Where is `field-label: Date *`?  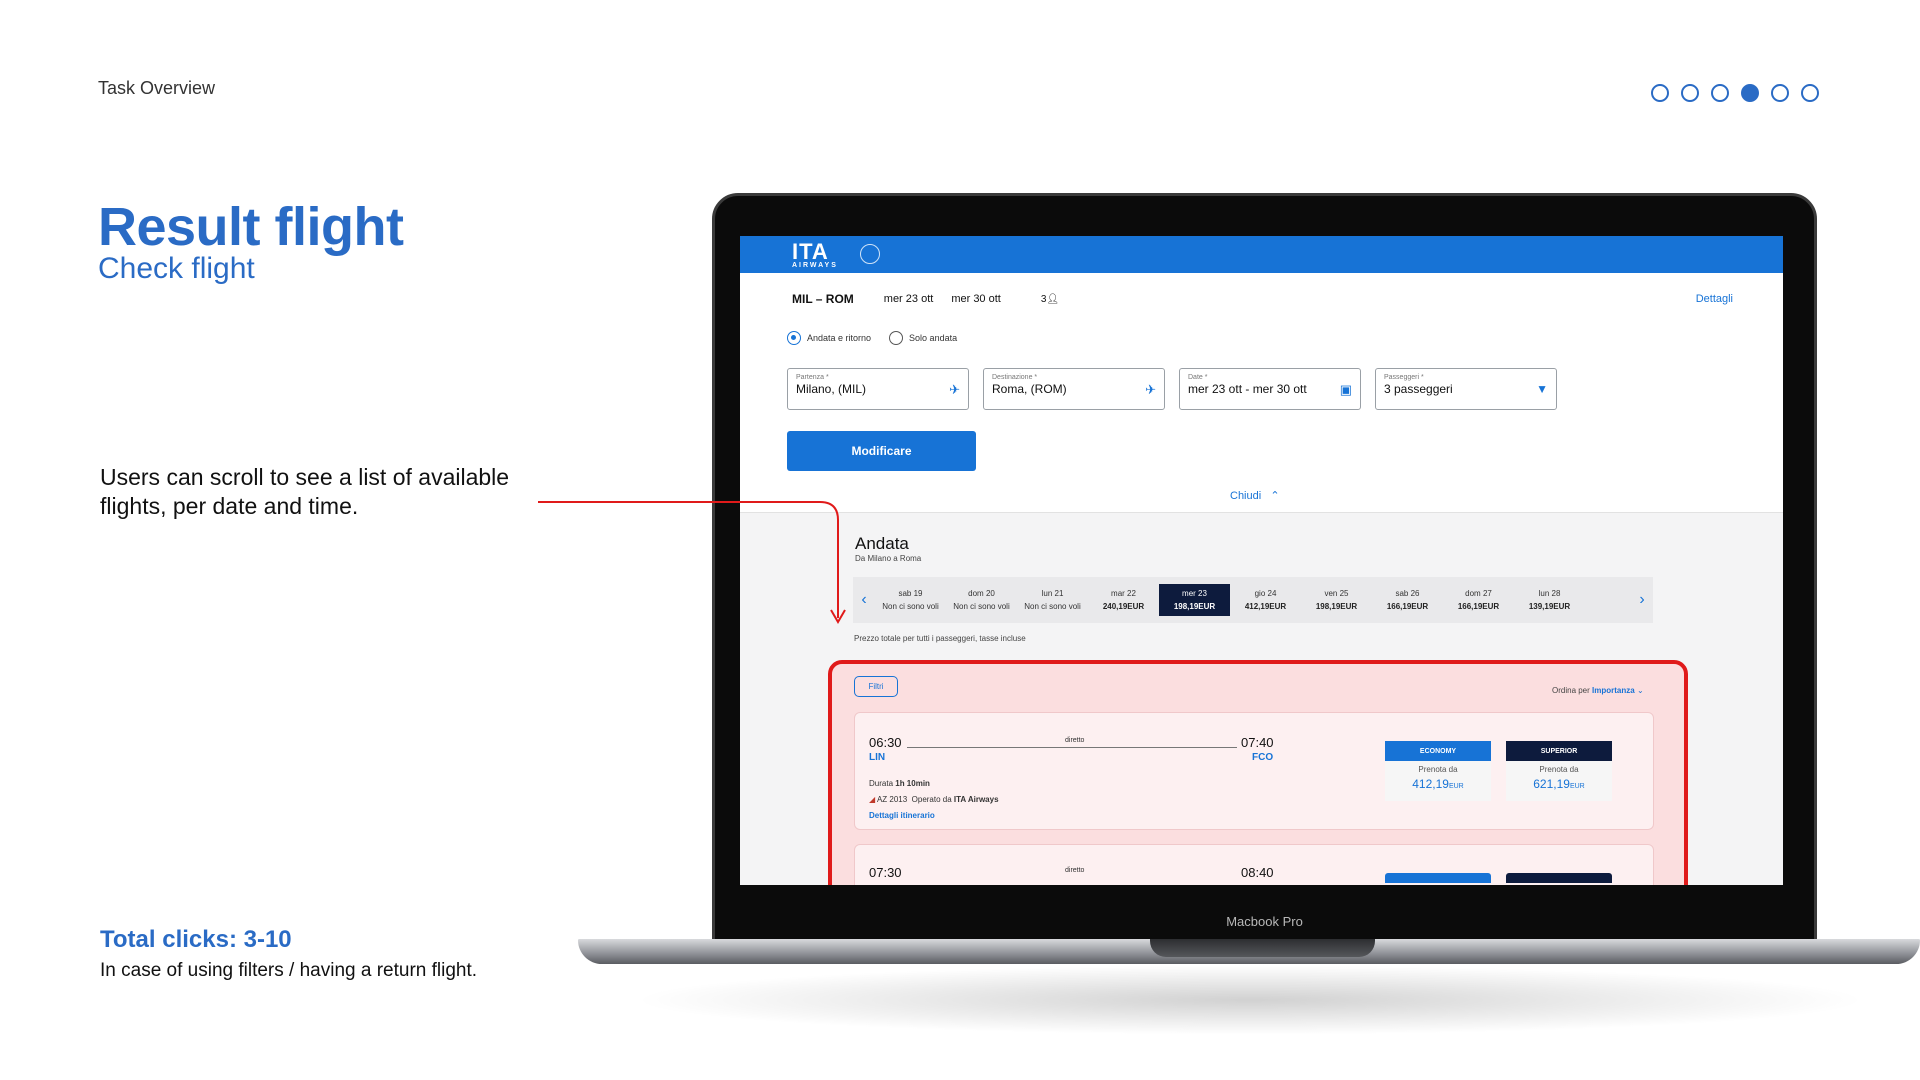 field-label: Date * is located at coordinates (1198, 377).